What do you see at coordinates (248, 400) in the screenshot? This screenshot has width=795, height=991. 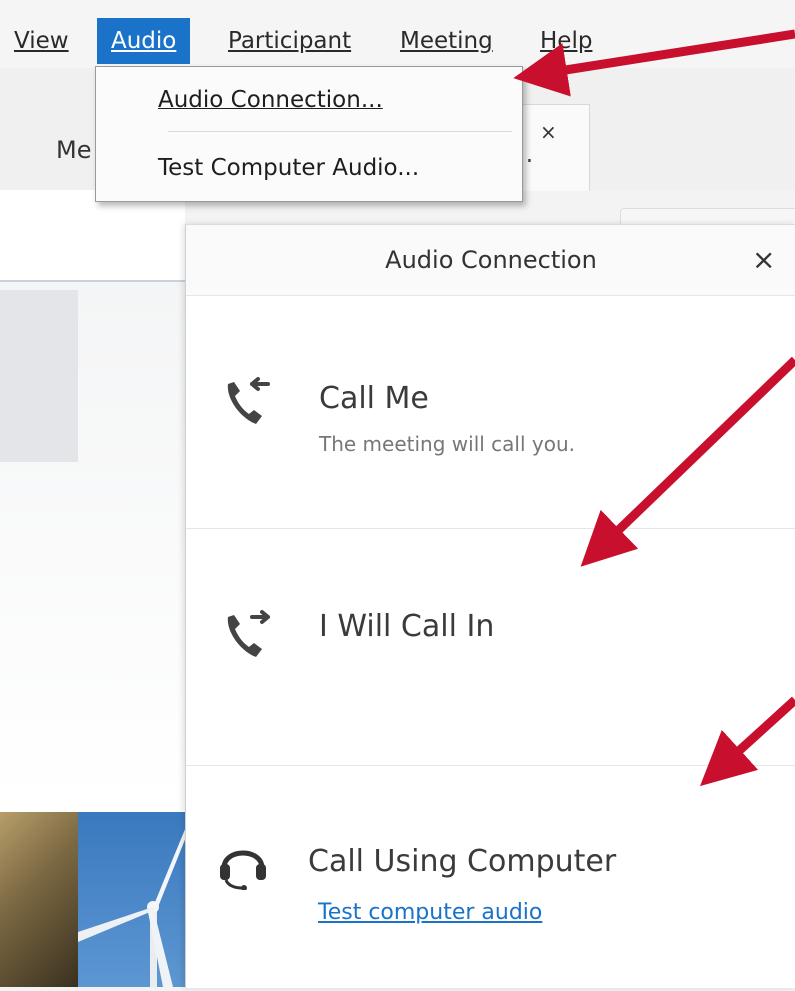 I see `phone-incoming-icon` at bounding box center [248, 400].